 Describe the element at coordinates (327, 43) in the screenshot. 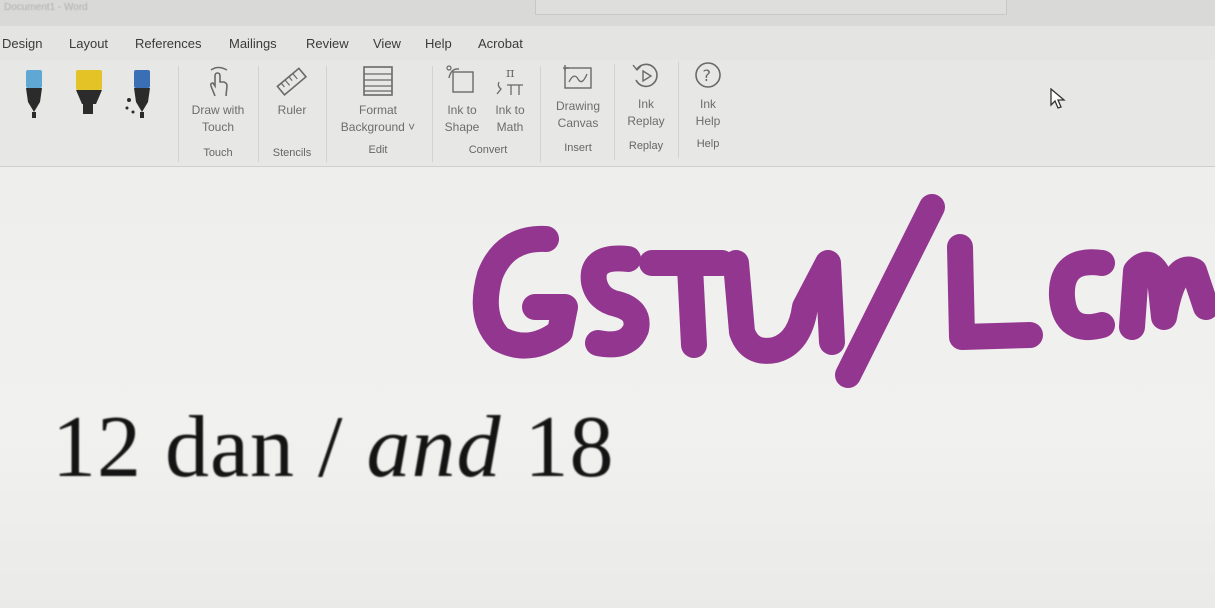

I see `tab-review: Review` at that location.